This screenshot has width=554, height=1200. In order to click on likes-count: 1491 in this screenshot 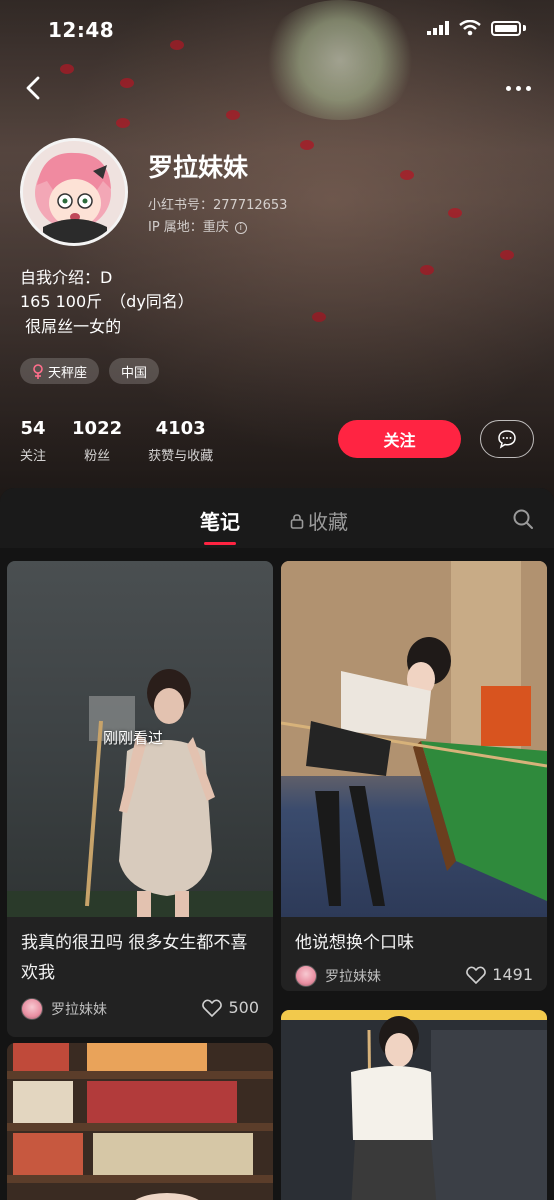, I will do `click(512, 974)`.